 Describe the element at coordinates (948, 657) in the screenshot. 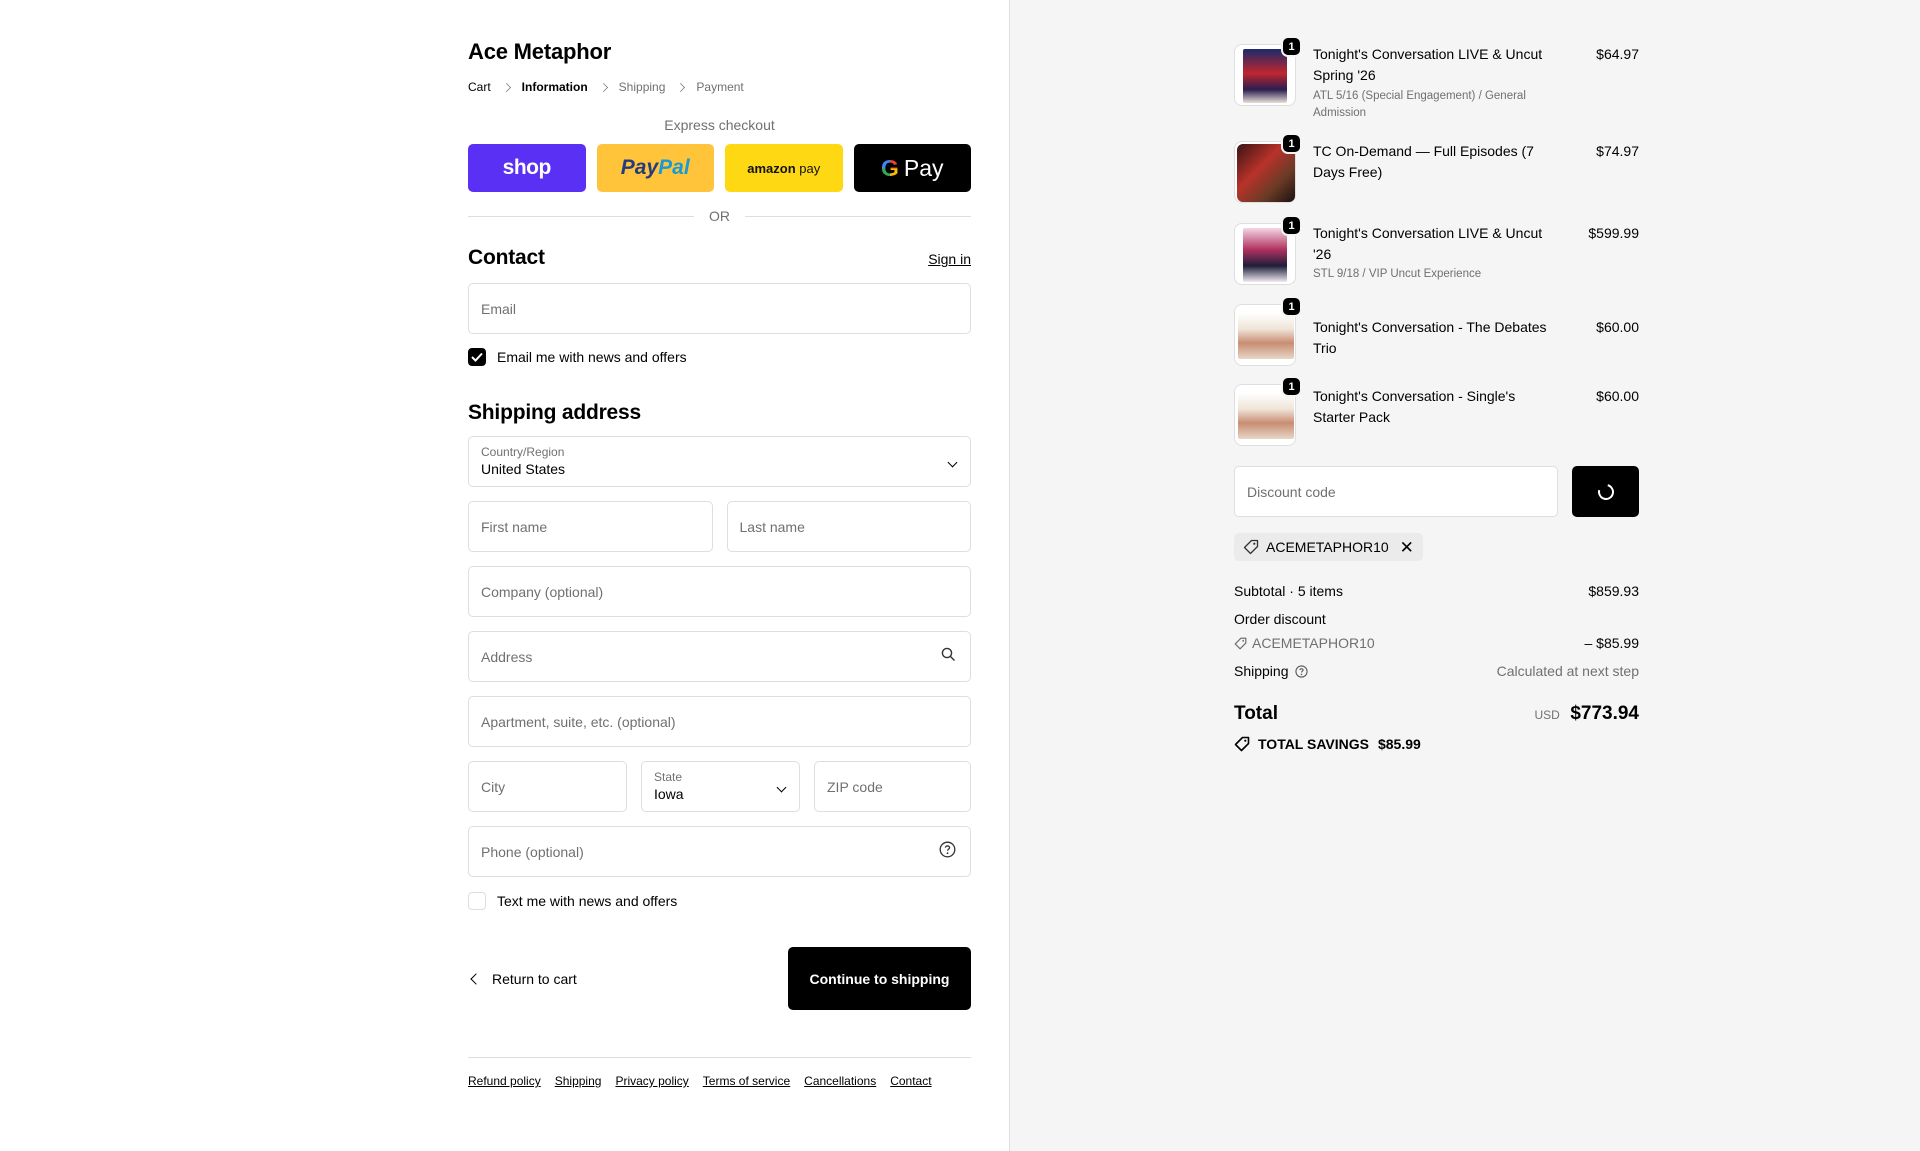

I see `search-icon` at that location.